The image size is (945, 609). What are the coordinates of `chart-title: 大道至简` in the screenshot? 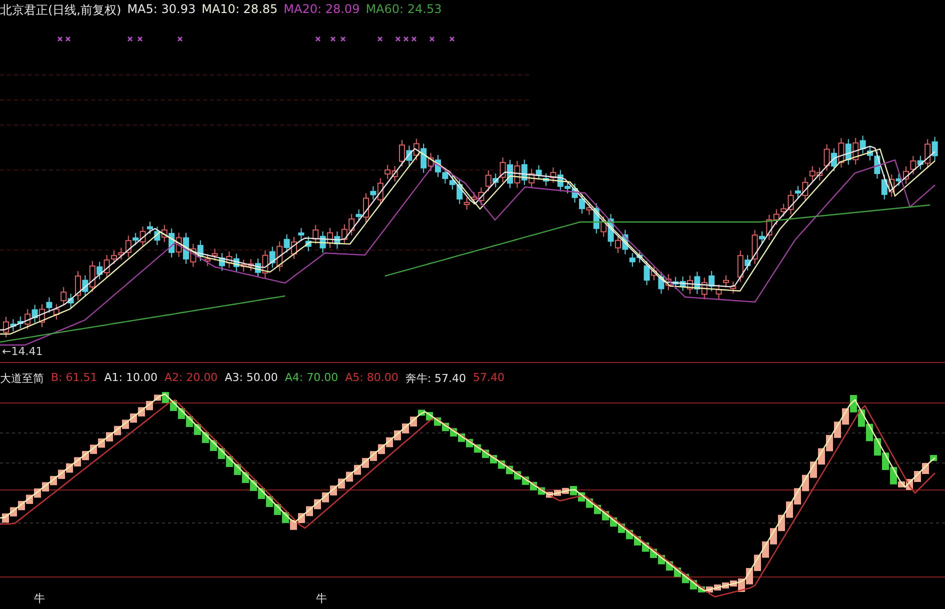 It's located at (22, 378).